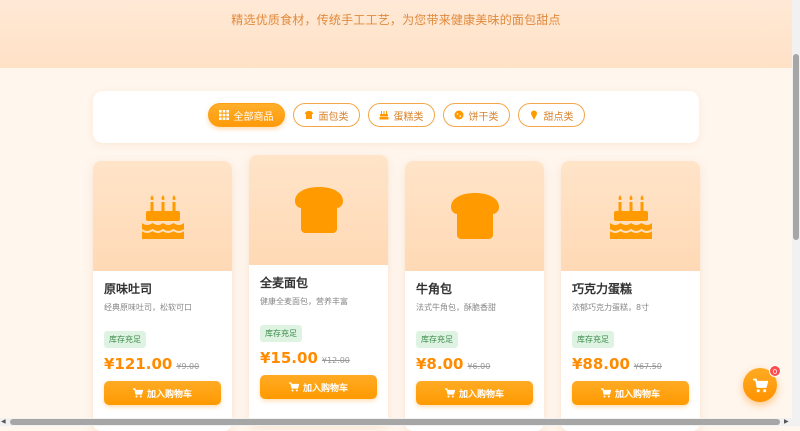 This screenshot has width=800, height=431. Describe the element at coordinates (647, 366) in the screenshot. I see `original-price: ¥67.50` at that location.